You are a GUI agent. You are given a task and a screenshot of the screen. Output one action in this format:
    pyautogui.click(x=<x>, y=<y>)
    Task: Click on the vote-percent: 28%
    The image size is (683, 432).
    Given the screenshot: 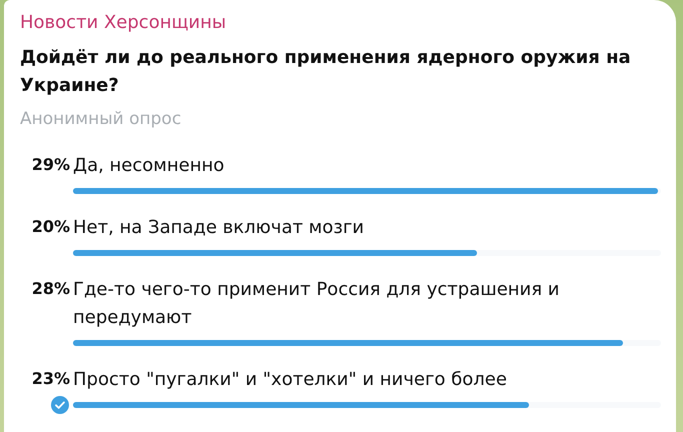 What is the action you would take?
    pyautogui.click(x=51, y=289)
    